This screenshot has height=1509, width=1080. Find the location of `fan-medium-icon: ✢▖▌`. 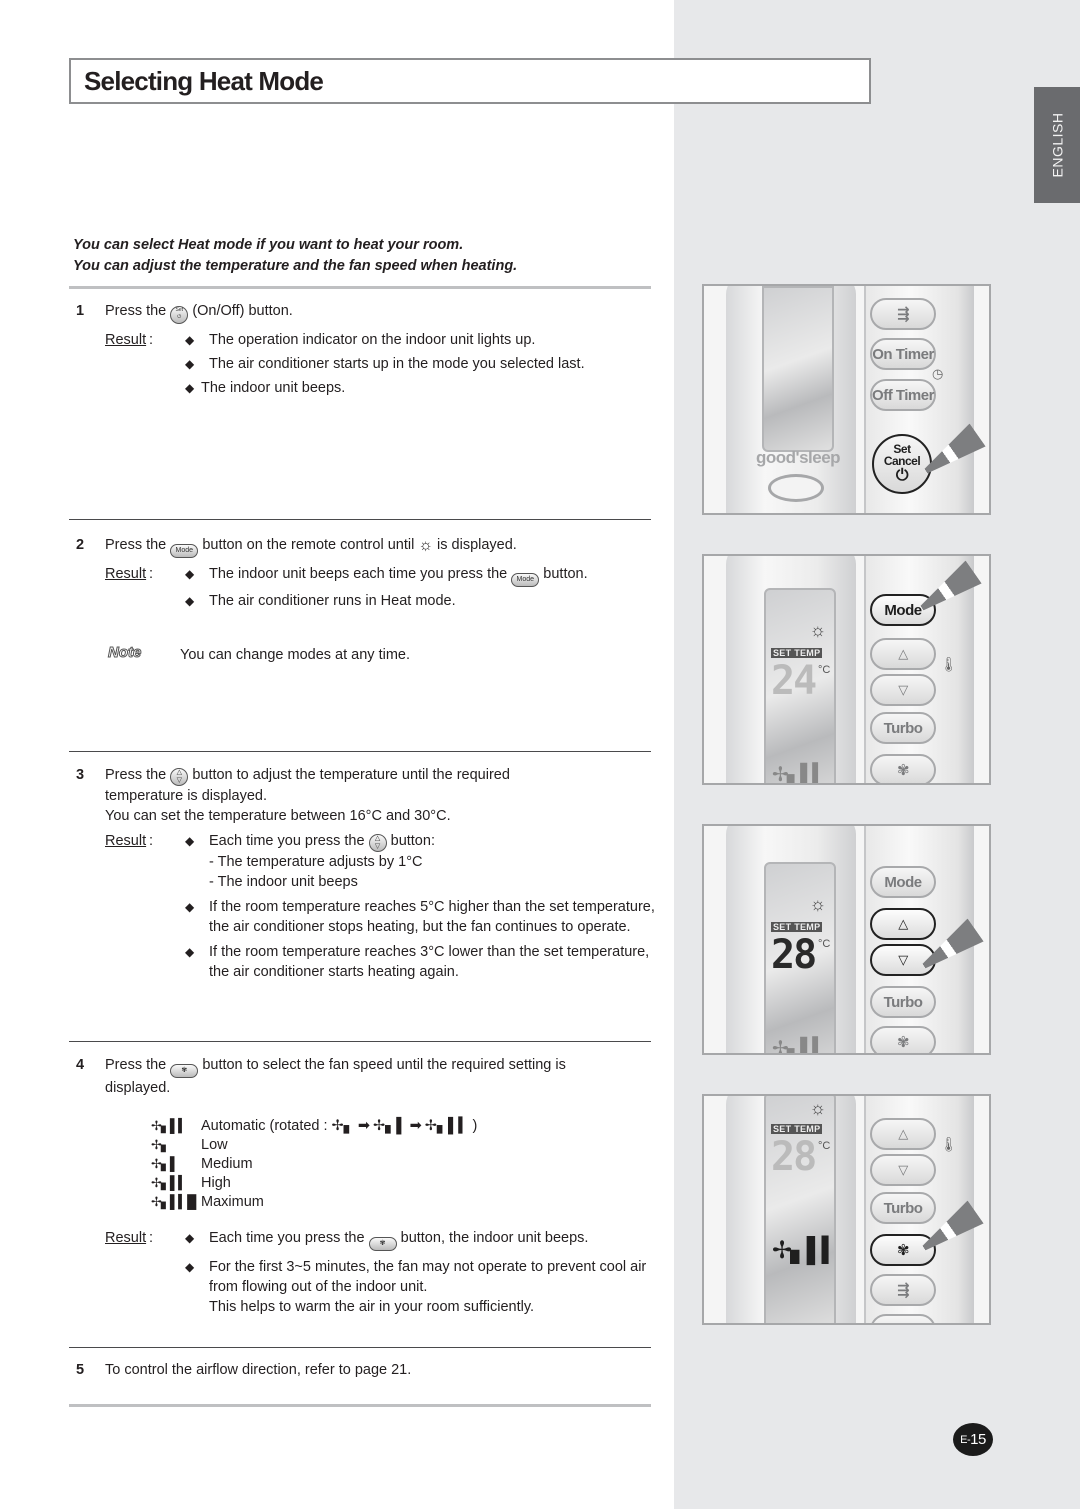

fan-medium-icon: ✢▖▌ is located at coordinates (165, 1163).